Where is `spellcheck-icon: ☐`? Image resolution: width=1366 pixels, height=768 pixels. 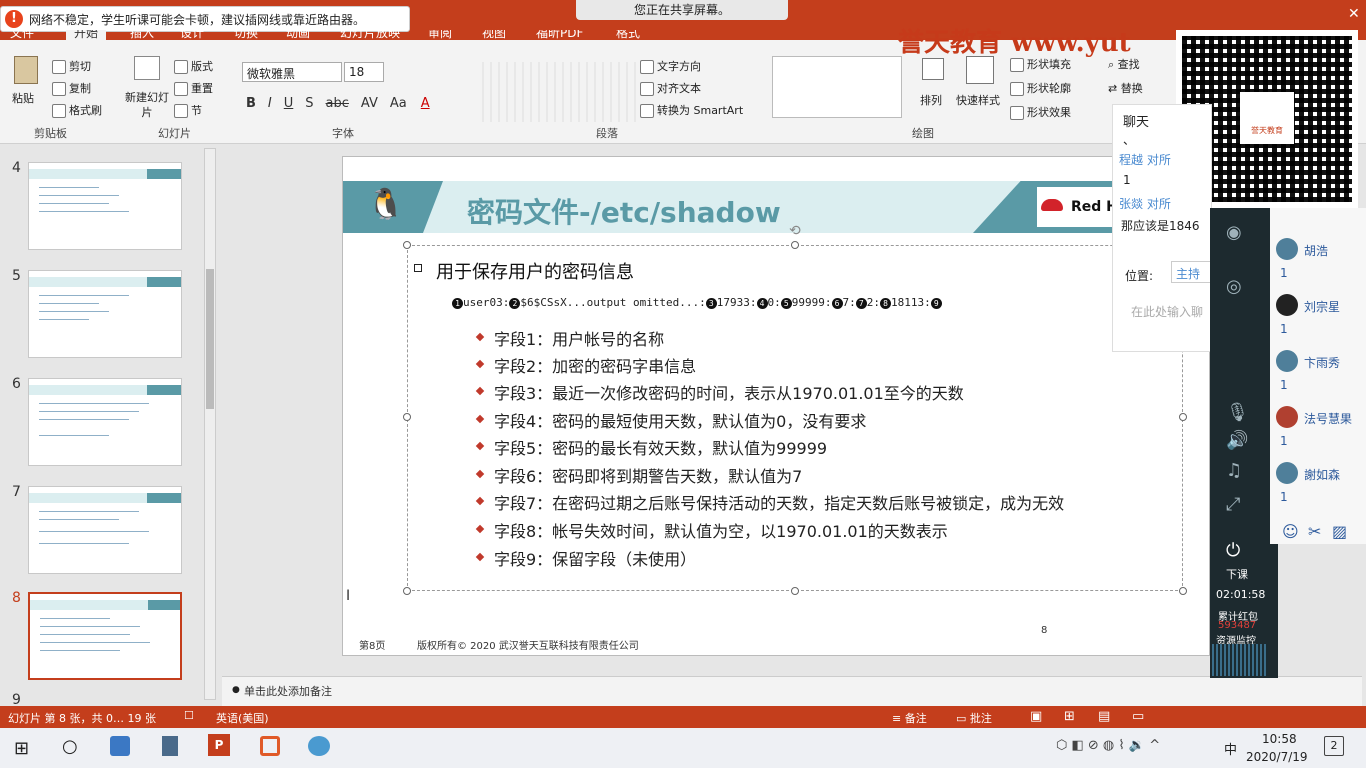 spellcheck-icon: ☐ is located at coordinates (189, 715).